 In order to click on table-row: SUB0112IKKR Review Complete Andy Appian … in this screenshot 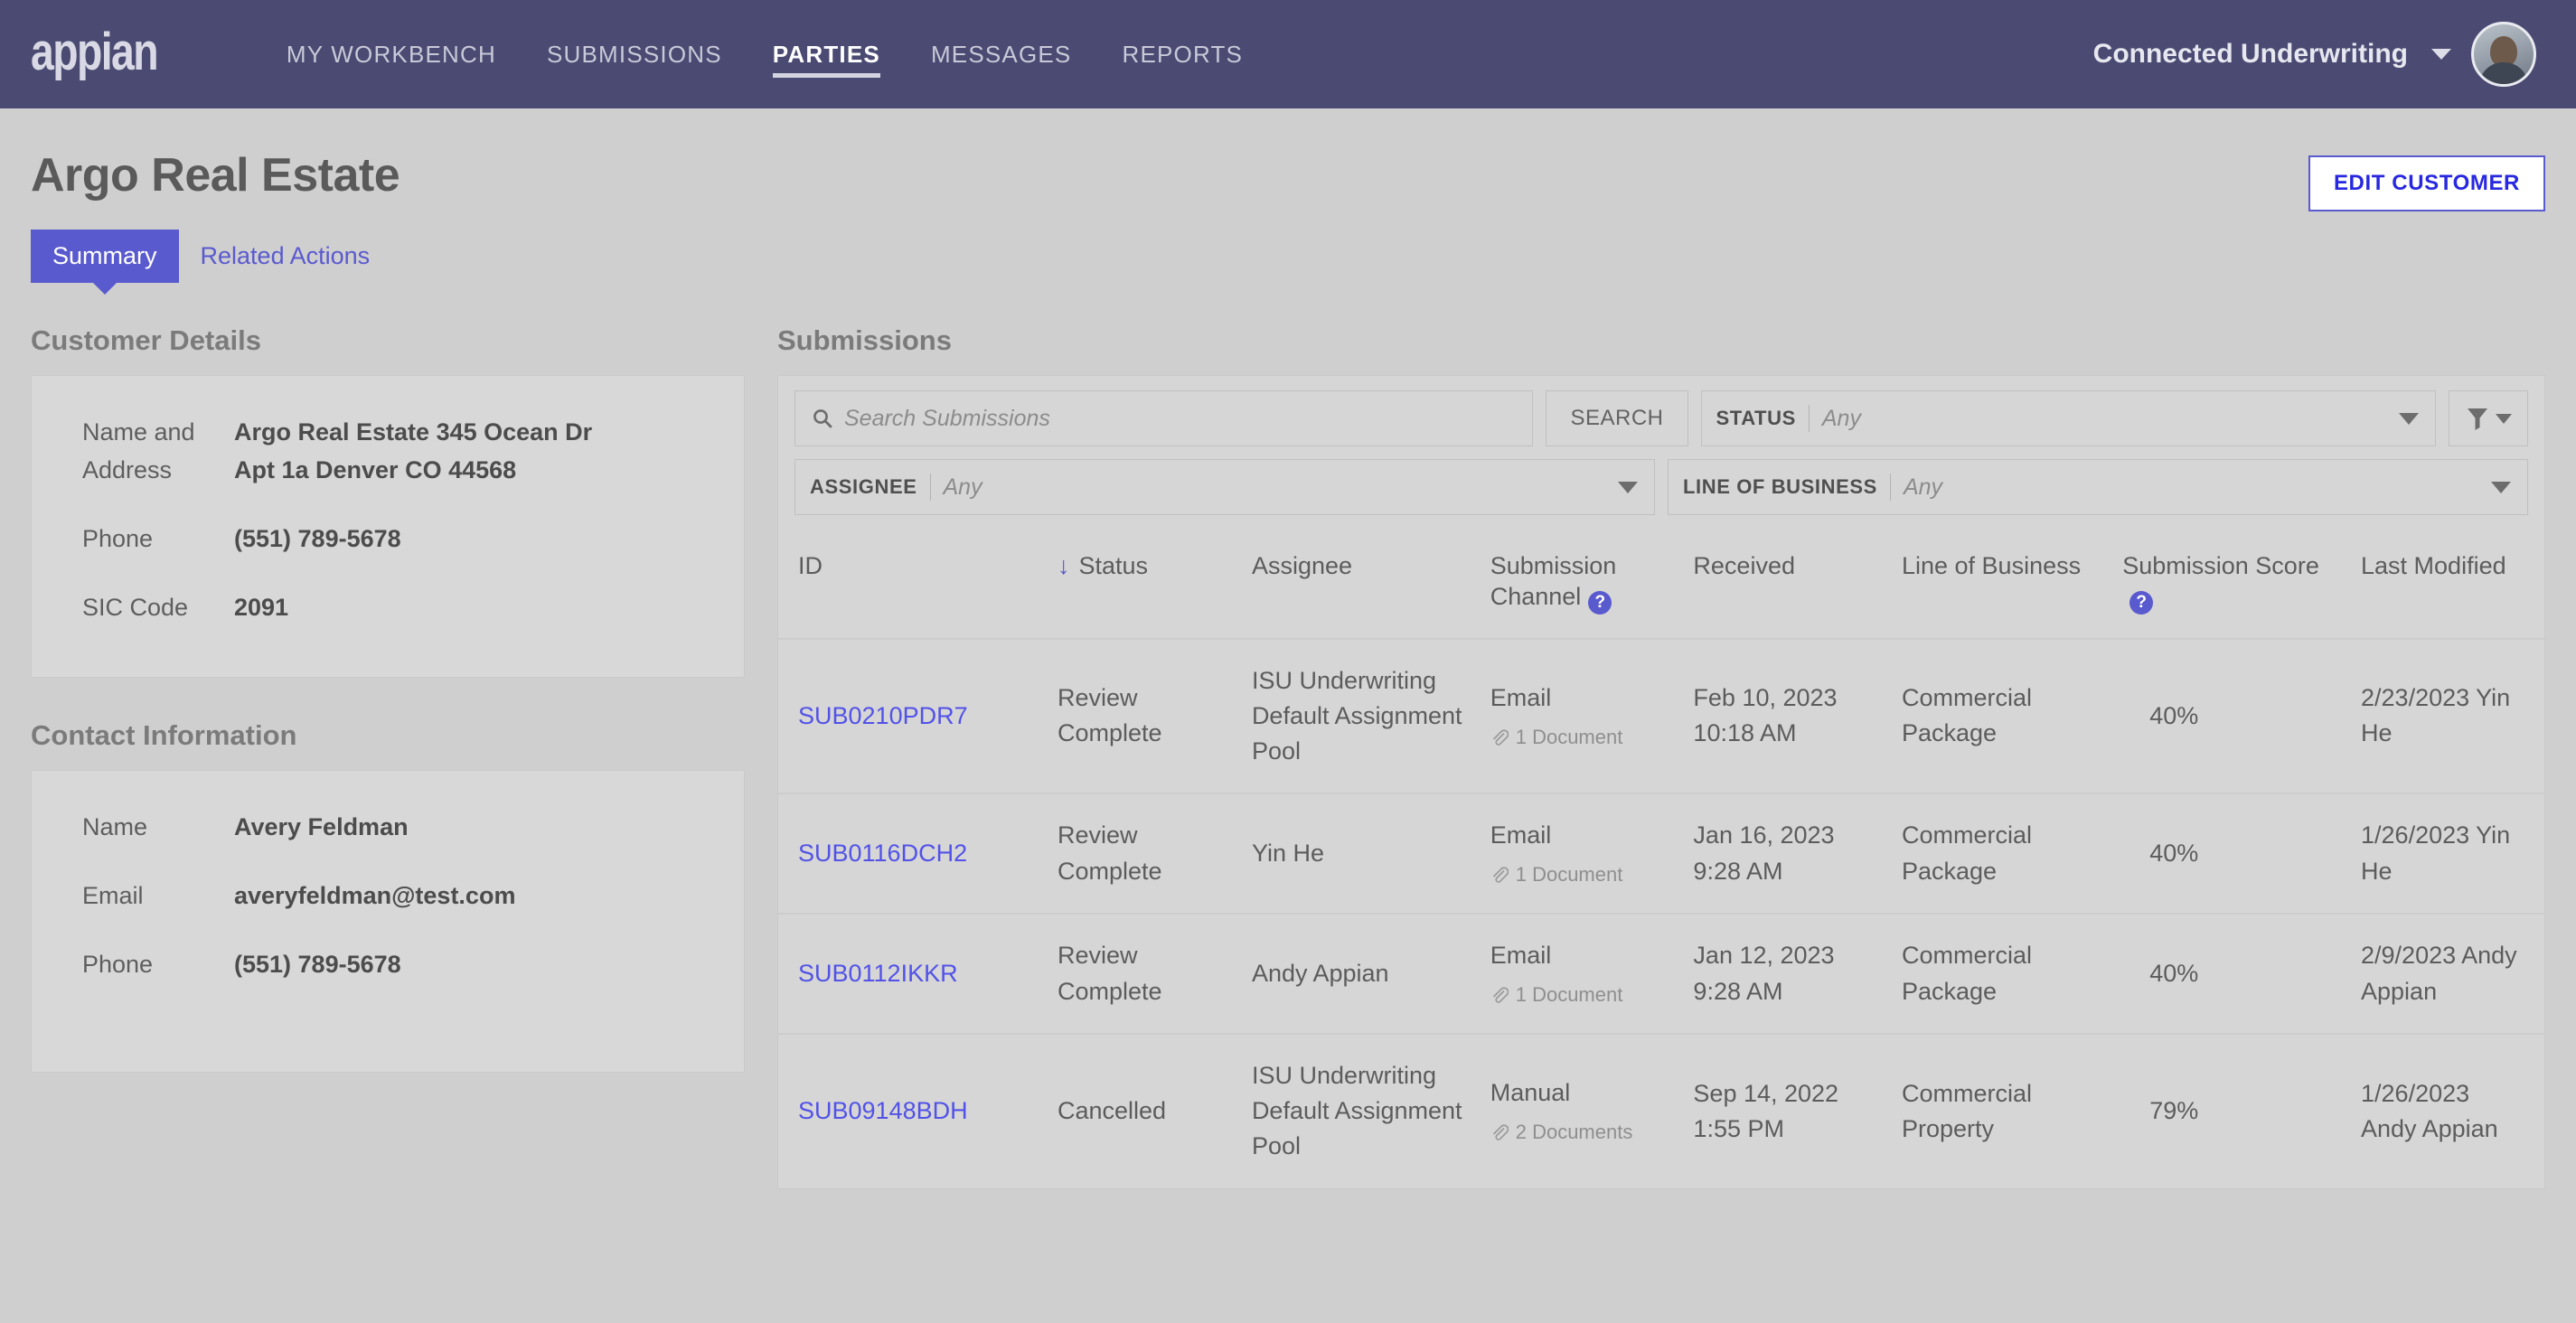, I will do `click(1661, 974)`.